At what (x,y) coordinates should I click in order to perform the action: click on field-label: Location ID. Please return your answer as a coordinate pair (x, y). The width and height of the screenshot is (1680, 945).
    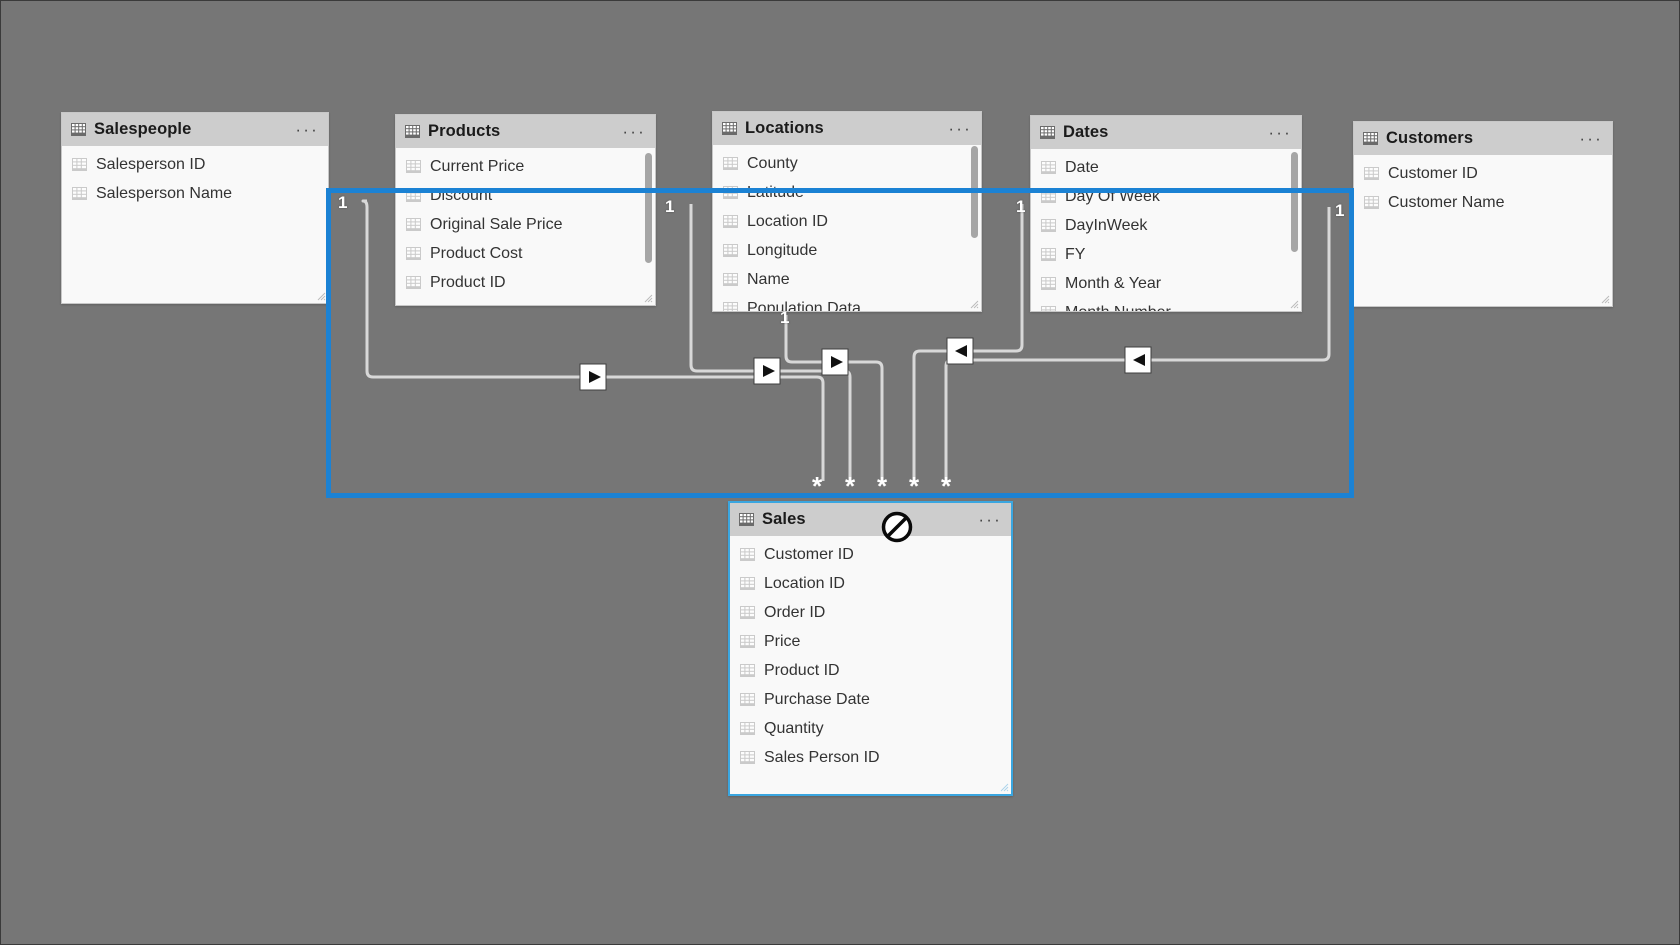
    Looking at the image, I should click on (787, 221).